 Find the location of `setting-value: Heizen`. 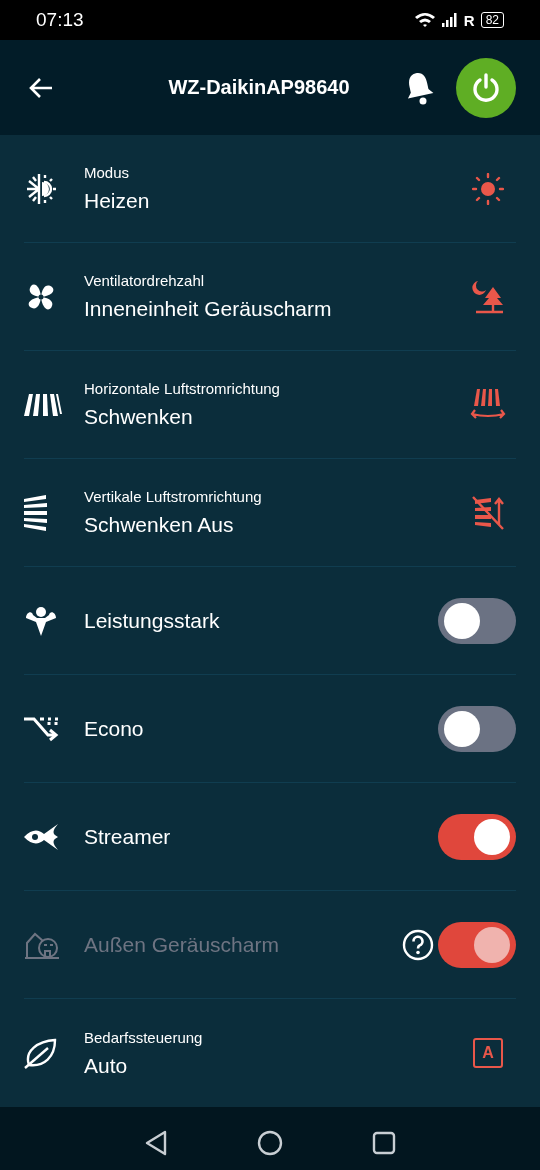

setting-value: Heizen is located at coordinates (276, 201).